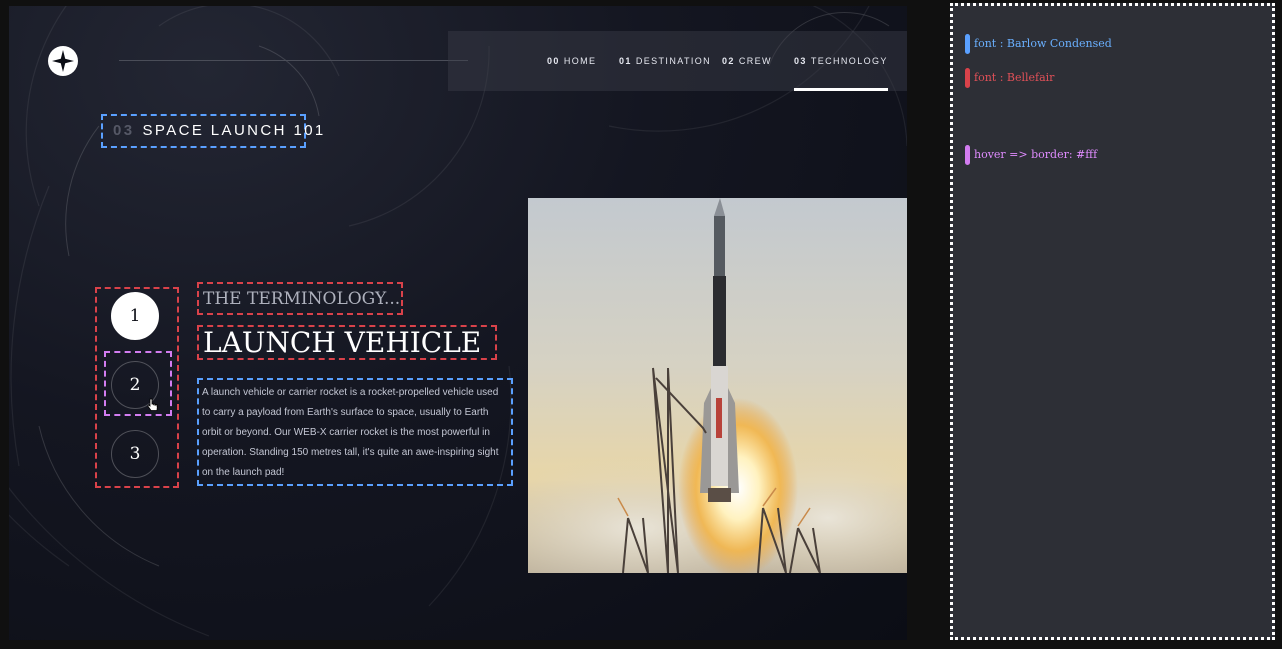  I want to click on slide-button-3: 3, so click(135, 454).